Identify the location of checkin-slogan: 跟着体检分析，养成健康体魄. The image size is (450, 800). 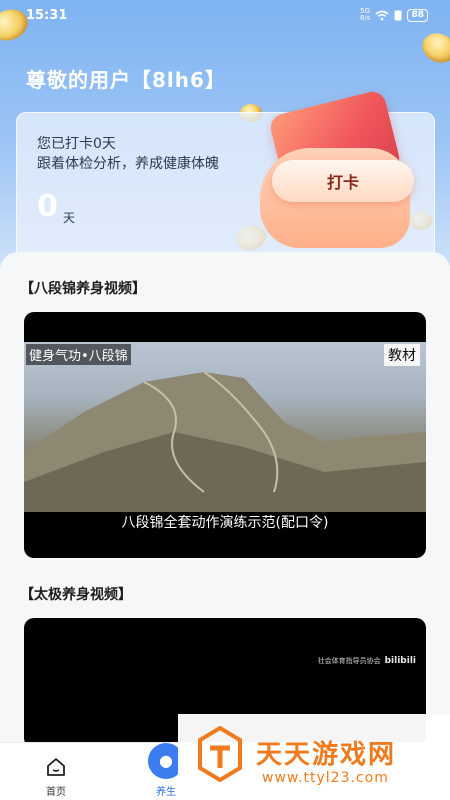
(128, 164).